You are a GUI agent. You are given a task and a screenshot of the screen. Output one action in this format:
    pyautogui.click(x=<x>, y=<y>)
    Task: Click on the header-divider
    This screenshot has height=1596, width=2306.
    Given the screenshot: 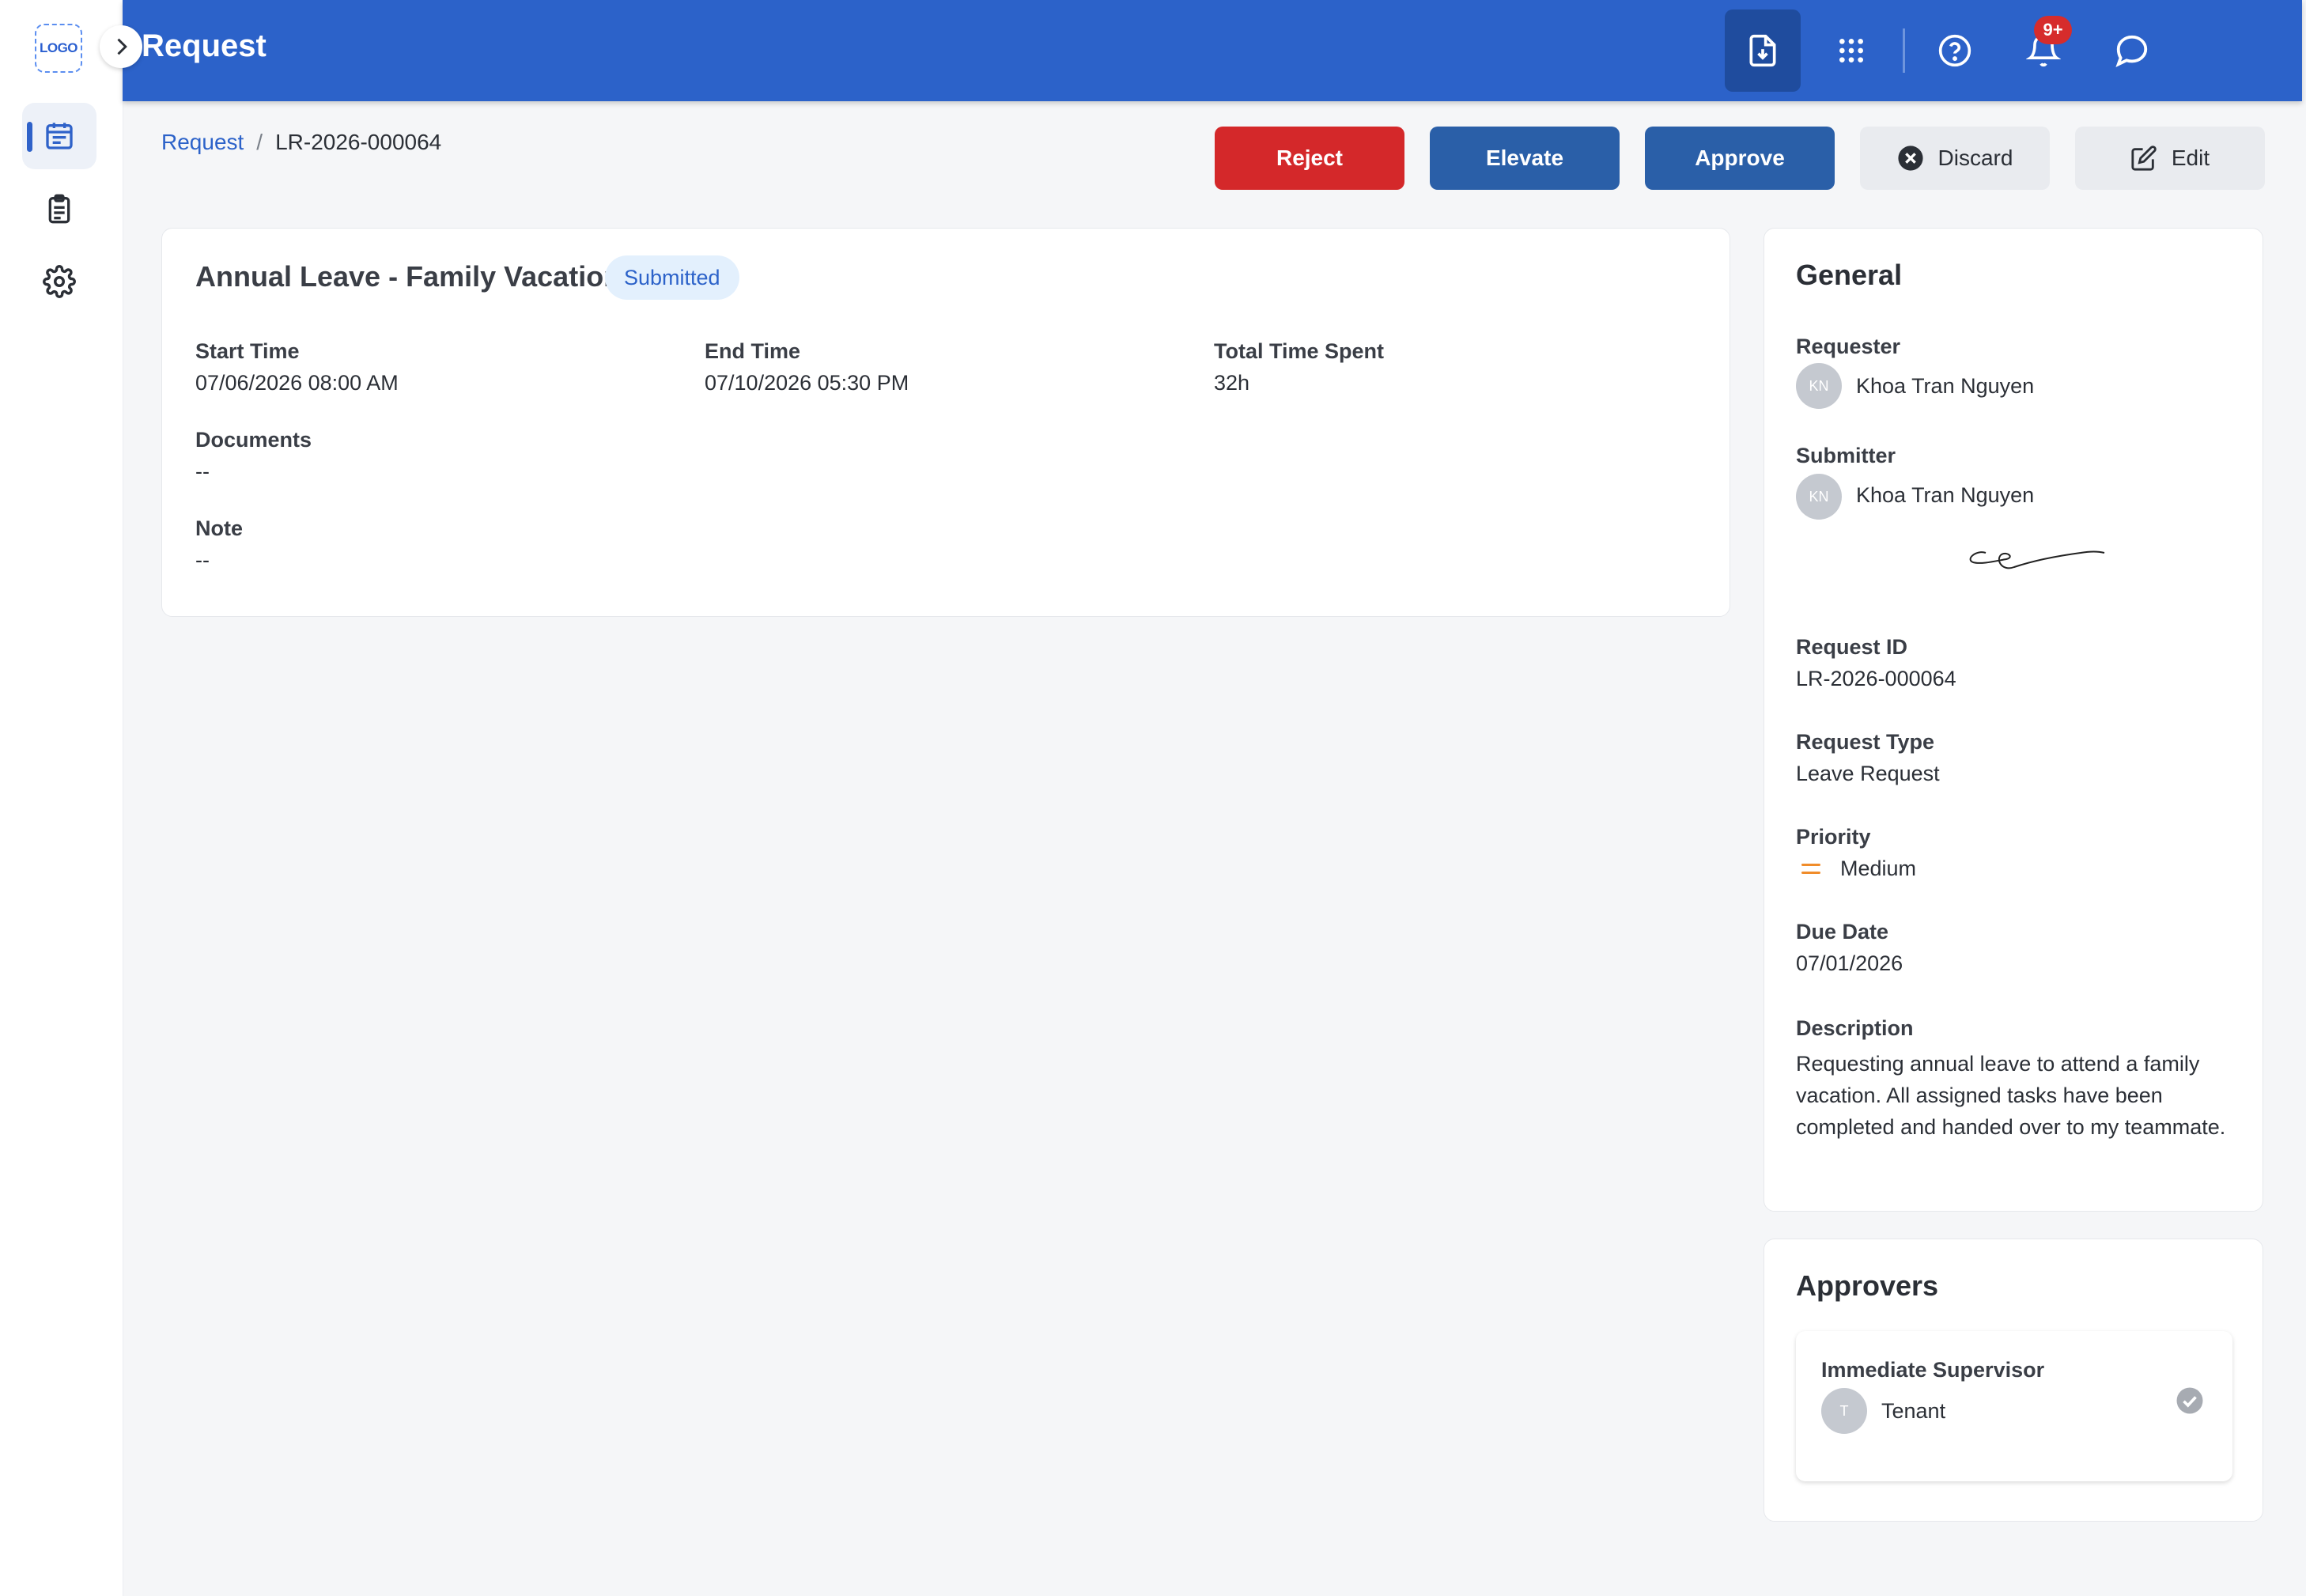 What is the action you would take?
    pyautogui.click(x=1904, y=50)
    